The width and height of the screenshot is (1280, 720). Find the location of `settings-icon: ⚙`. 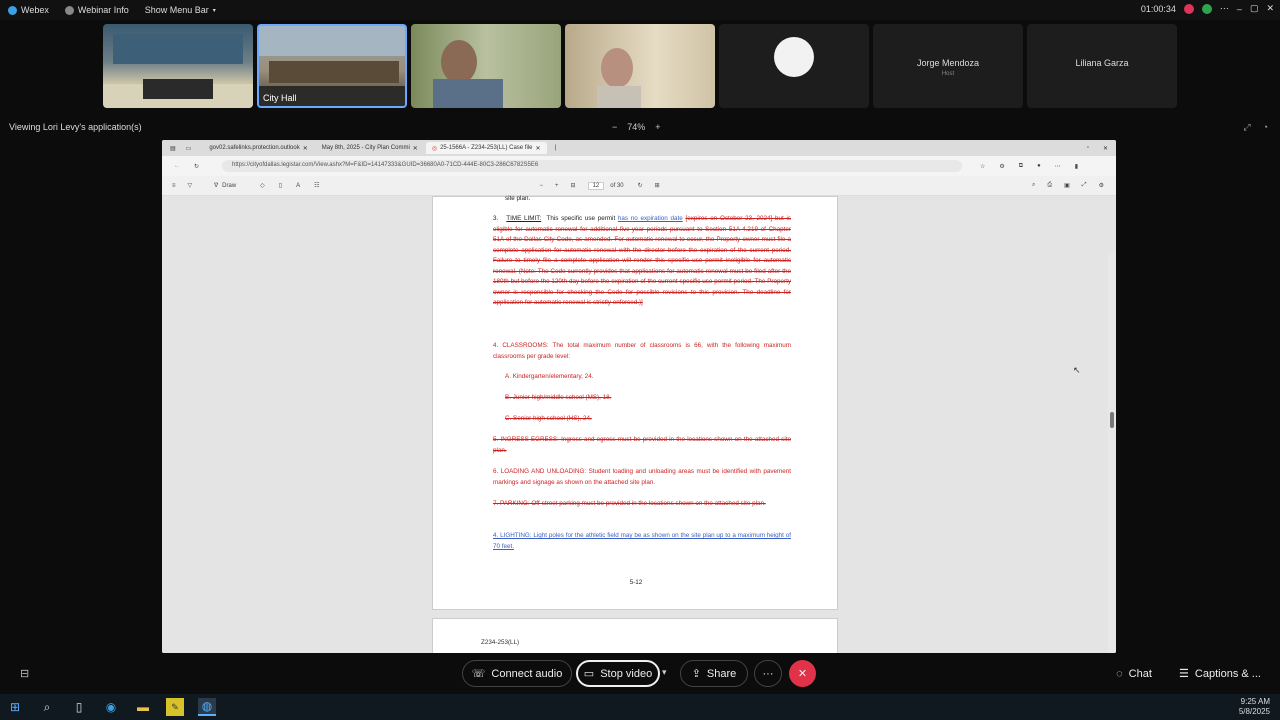

settings-icon: ⚙ is located at coordinates (1101, 185).